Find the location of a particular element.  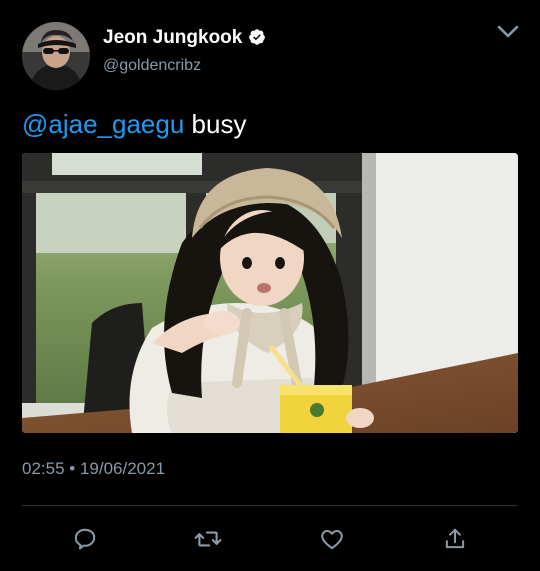

more-options-button is located at coordinates (508, 32).